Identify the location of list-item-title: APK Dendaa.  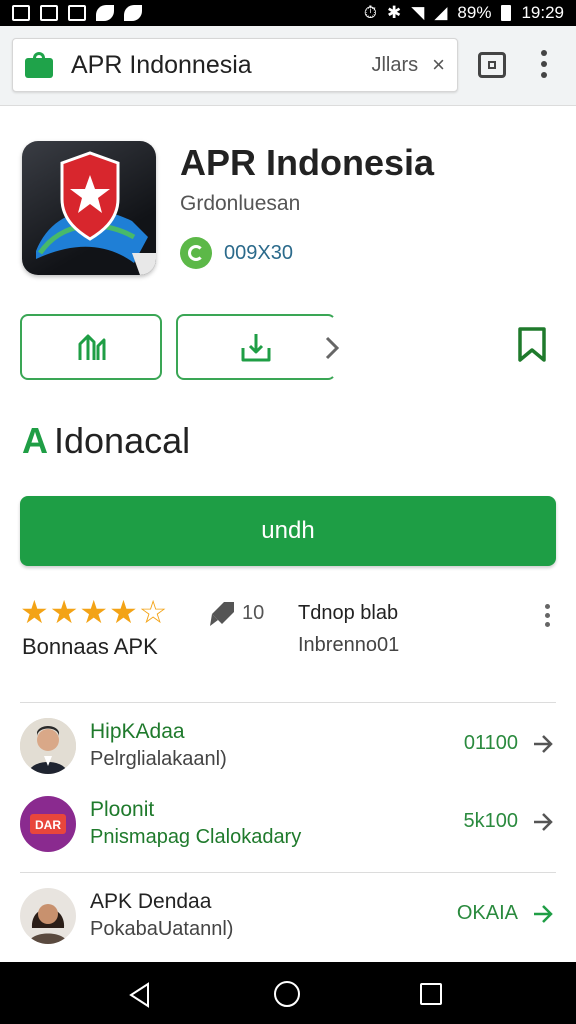
(151, 901).